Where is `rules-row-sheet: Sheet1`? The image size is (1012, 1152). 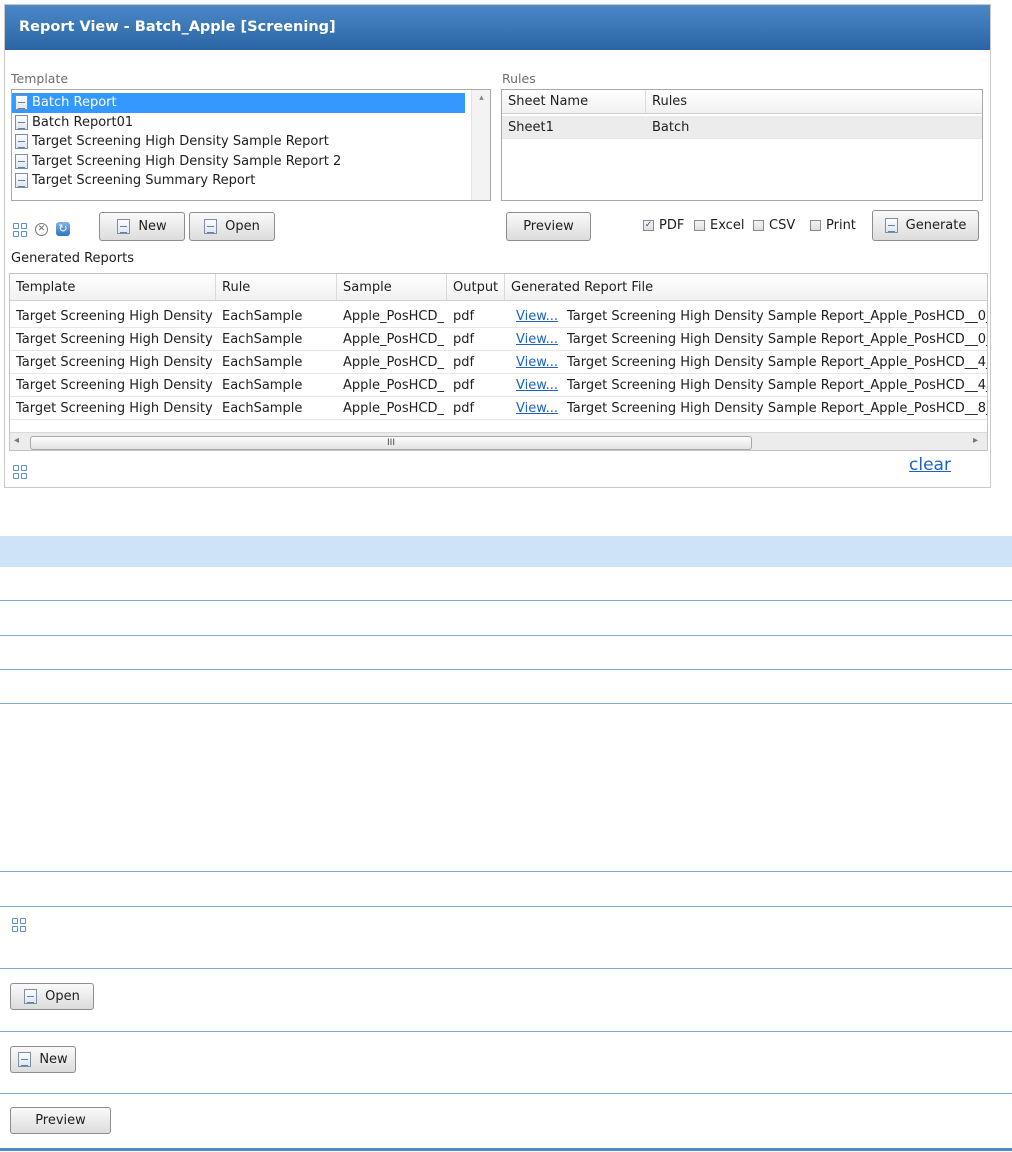 rules-row-sheet: Sheet1 is located at coordinates (531, 127).